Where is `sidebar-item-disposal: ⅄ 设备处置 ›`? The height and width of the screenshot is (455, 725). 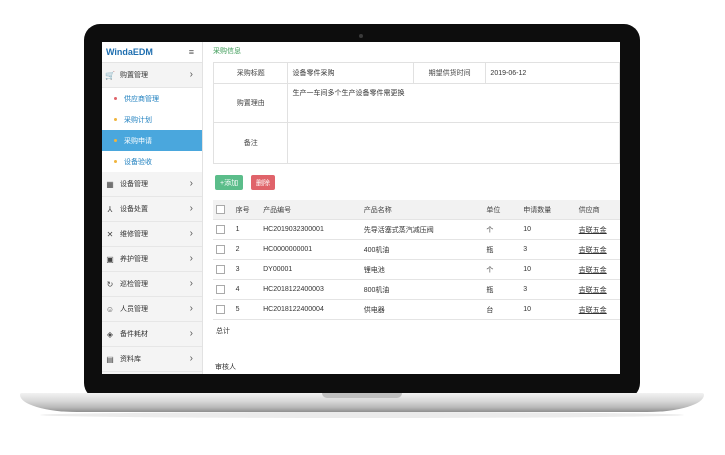
sidebar-item-disposal: ⅄ 设备处置 › is located at coordinates (152, 209).